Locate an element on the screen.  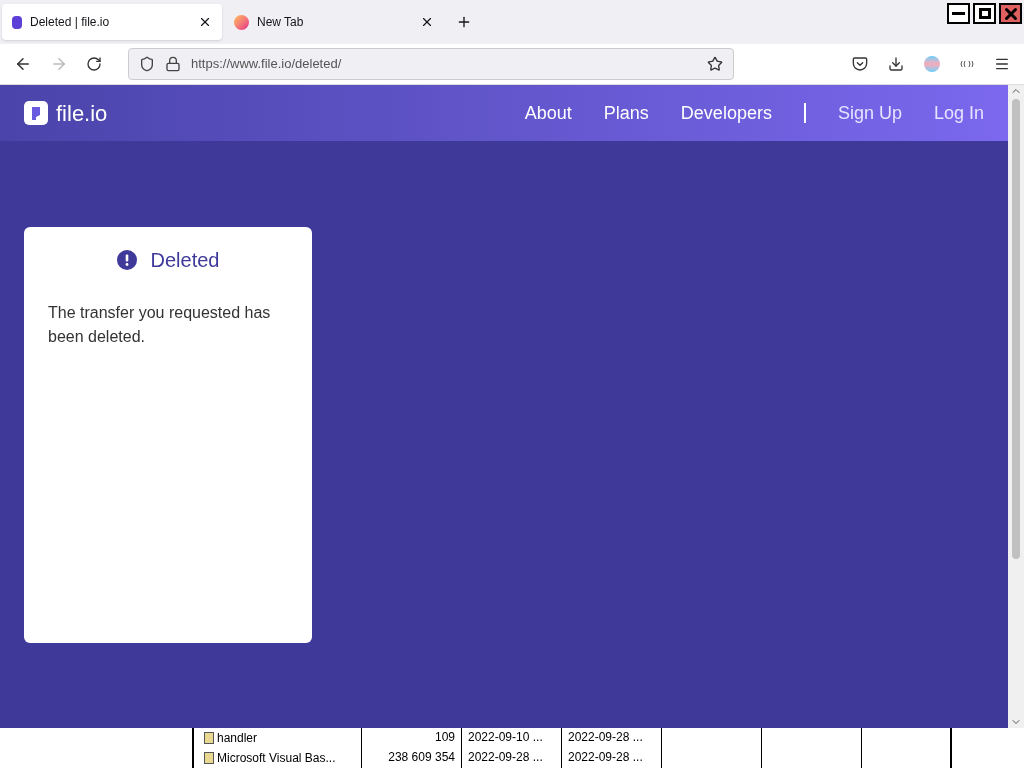
address-bar: https://www.file.io/deleted/ is located at coordinates (431, 64).